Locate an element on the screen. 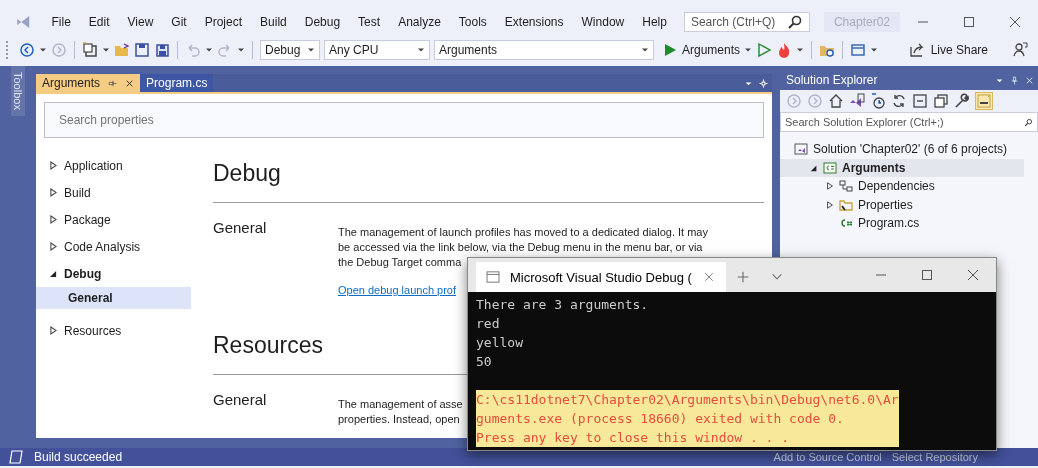 This screenshot has width=1038, height=468. nav-item: Resources is located at coordinates (113, 330).